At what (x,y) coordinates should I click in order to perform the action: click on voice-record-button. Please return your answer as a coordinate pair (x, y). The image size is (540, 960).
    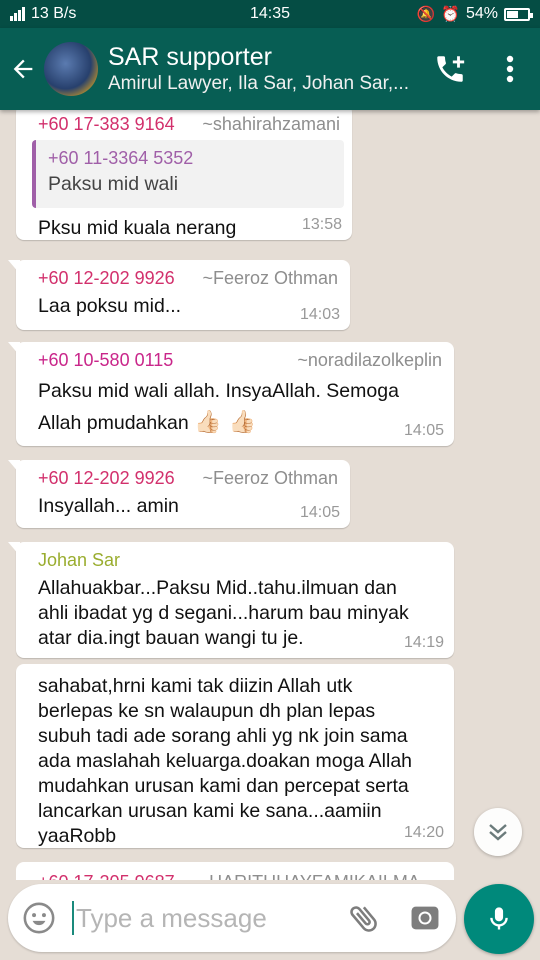
    Looking at the image, I should click on (499, 919).